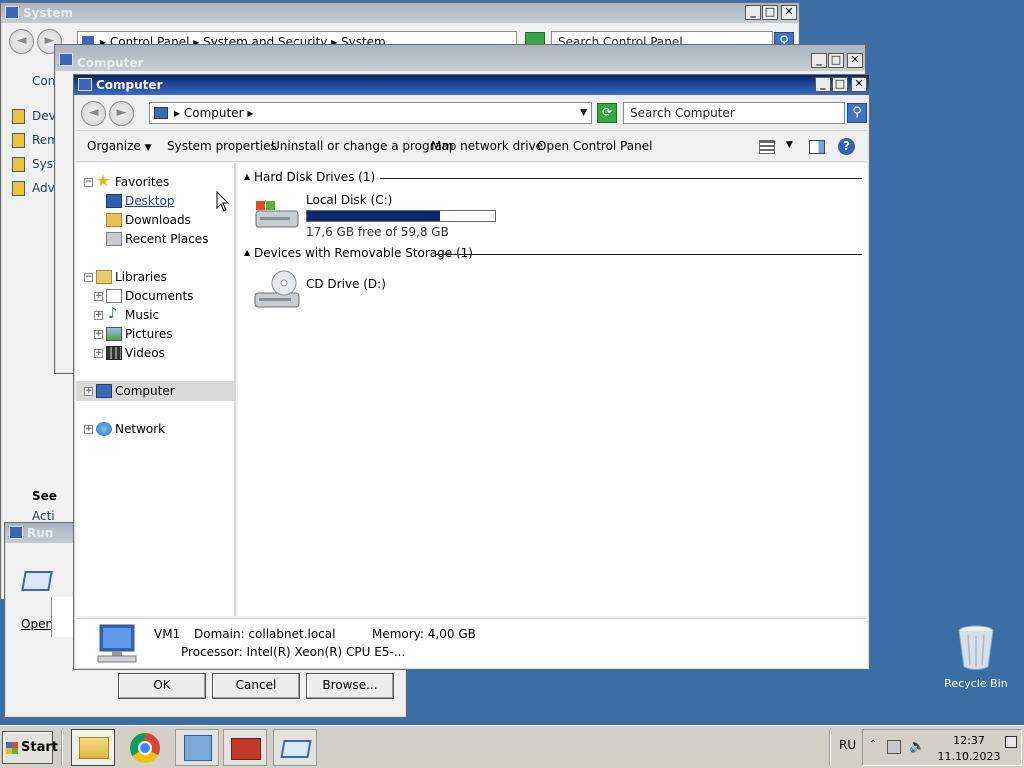  I want to click on run-program-icon, so click(296, 749).